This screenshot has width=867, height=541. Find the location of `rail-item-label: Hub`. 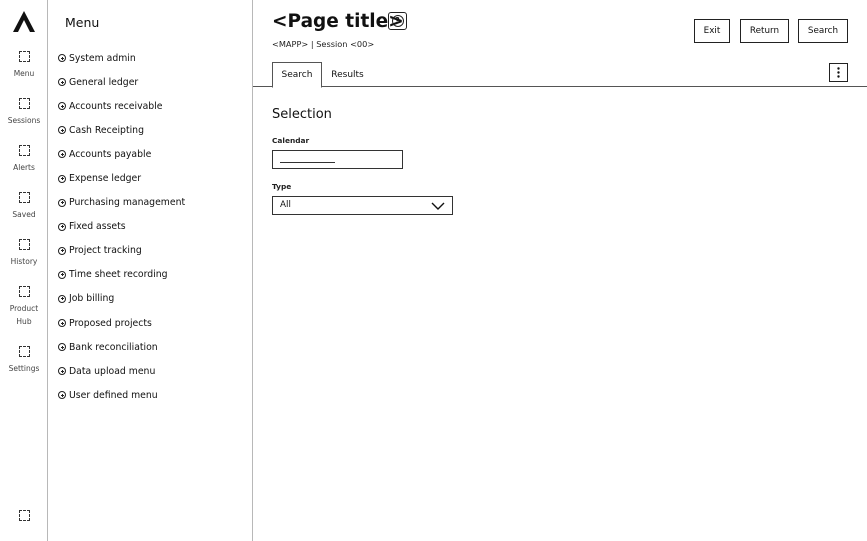

rail-item-label: Hub is located at coordinates (24, 321).